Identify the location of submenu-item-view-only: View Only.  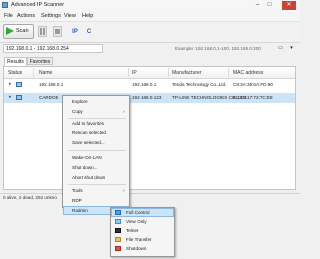
(136, 221).